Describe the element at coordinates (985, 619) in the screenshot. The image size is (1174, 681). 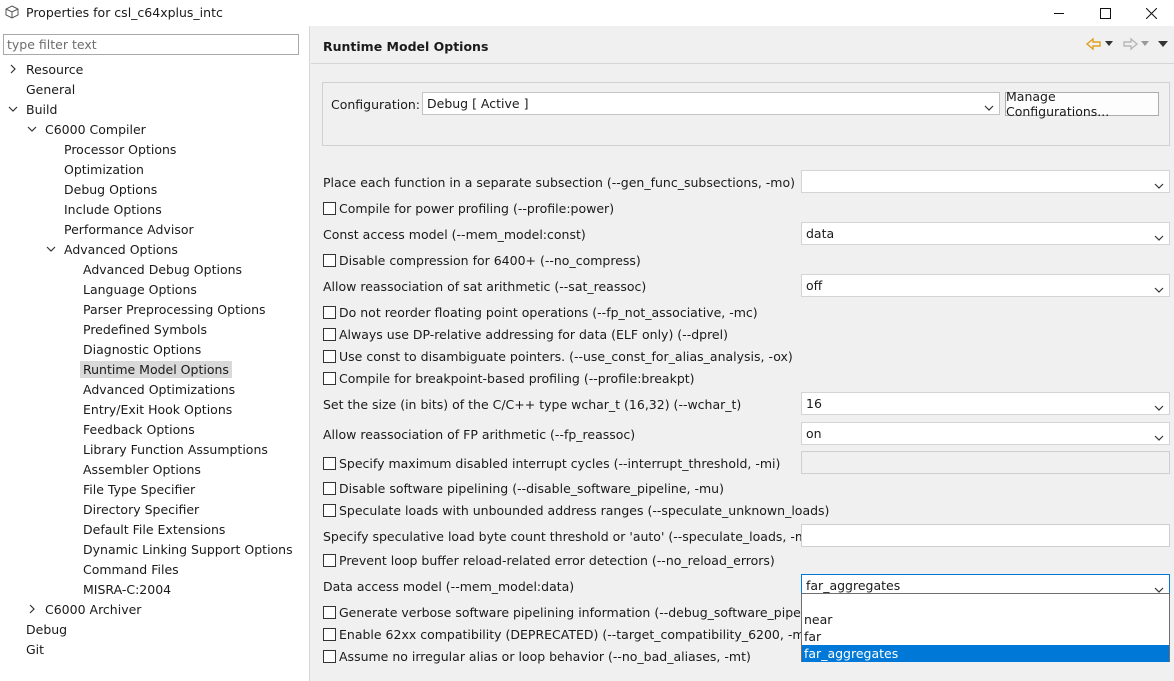
I see `dropdown-option: near` at that location.